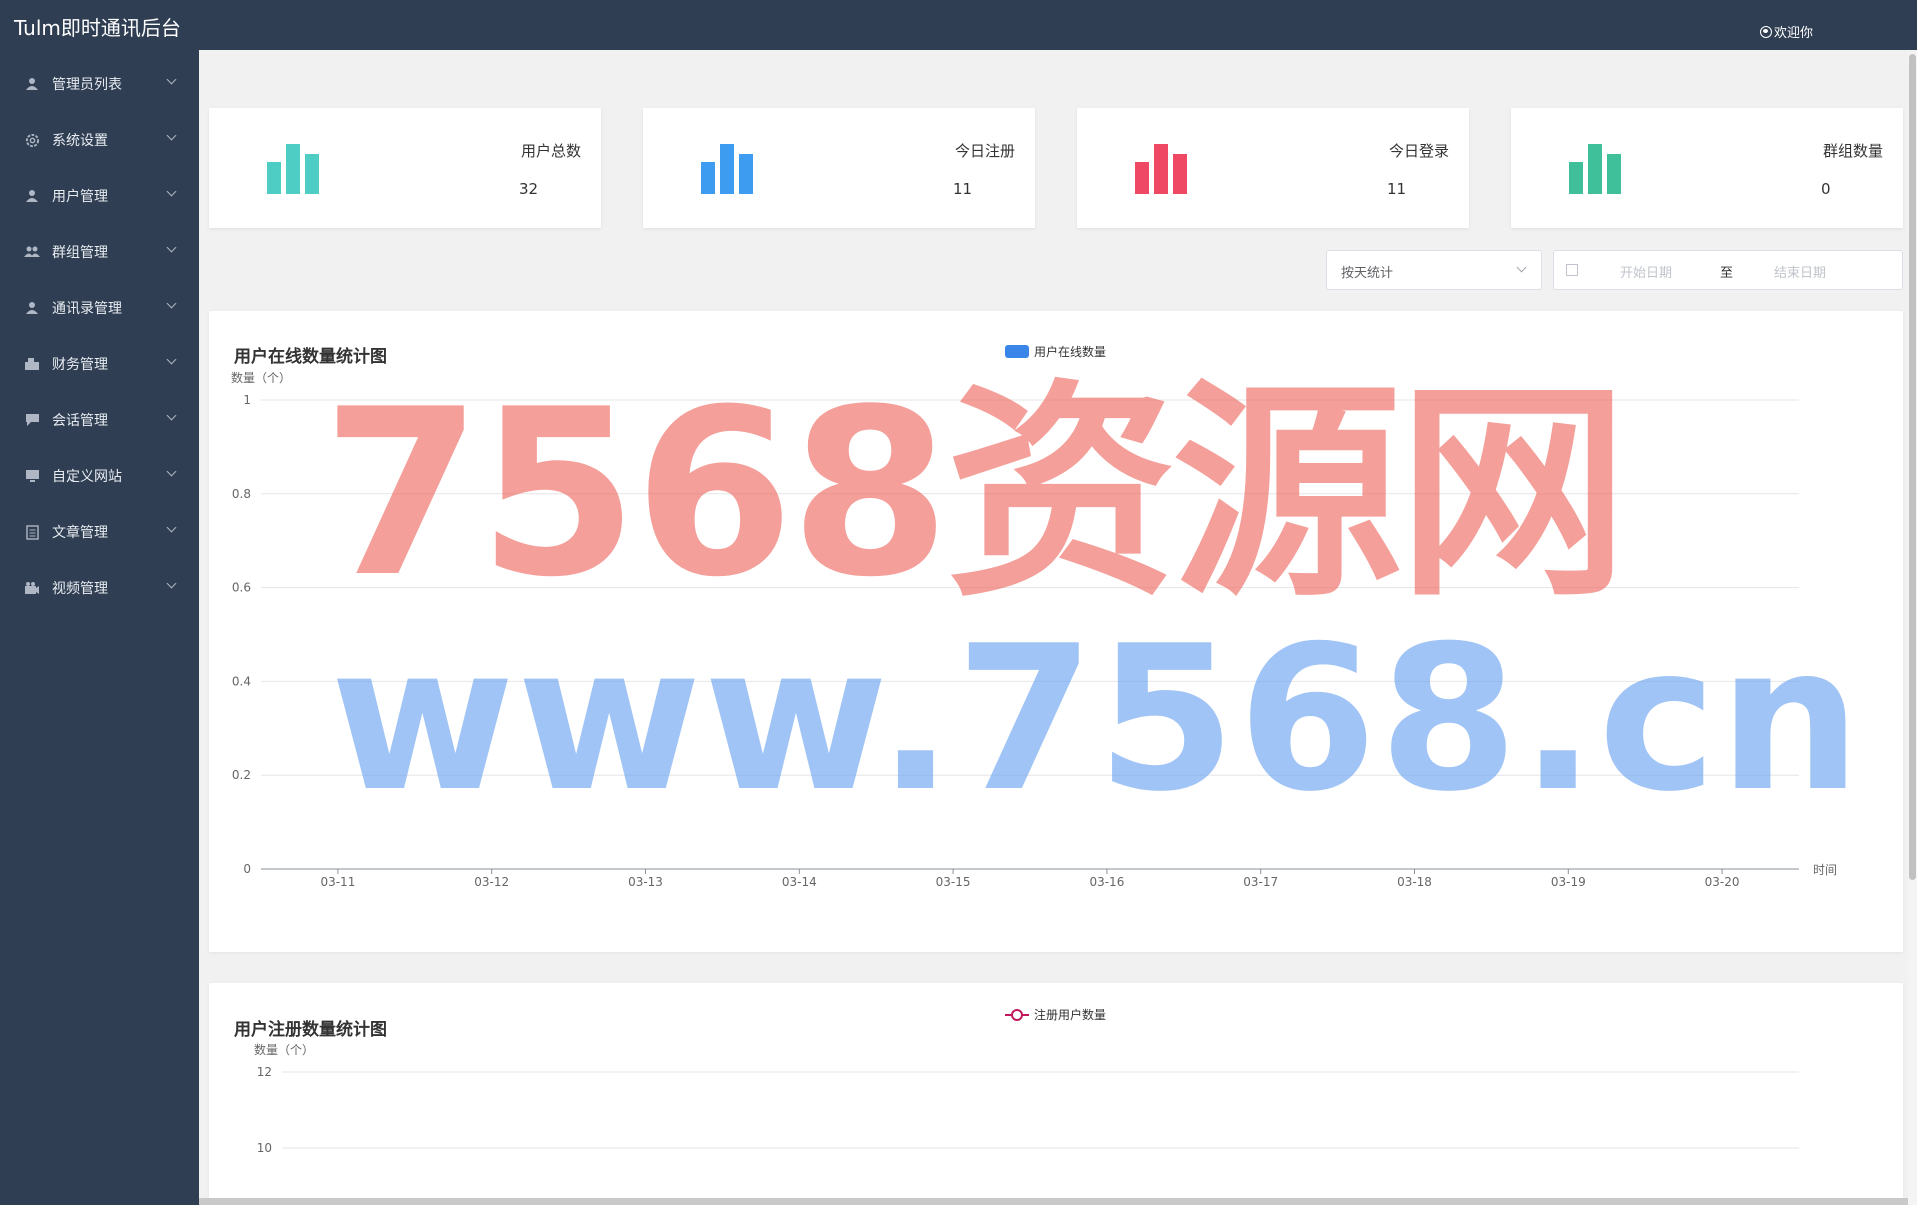  I want to click on x-tick-label: 03-11, so click(337, 882).